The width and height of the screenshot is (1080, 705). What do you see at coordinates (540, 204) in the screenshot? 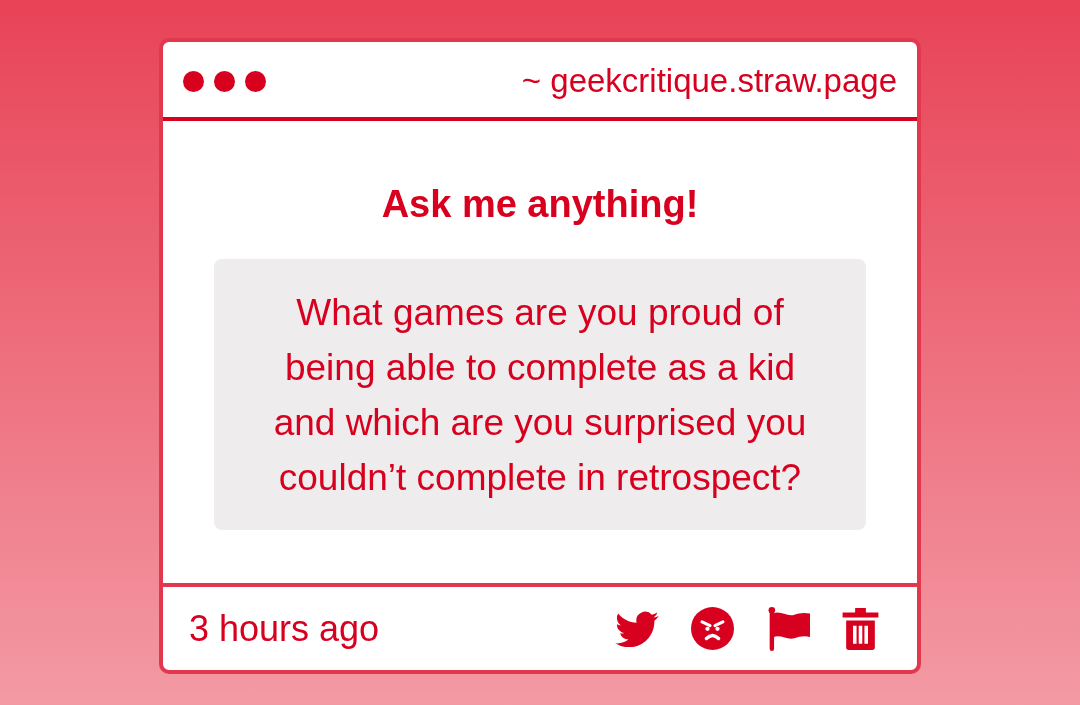
I see `prompt-title: Ask me anything!` at bounding box center [540, 204].